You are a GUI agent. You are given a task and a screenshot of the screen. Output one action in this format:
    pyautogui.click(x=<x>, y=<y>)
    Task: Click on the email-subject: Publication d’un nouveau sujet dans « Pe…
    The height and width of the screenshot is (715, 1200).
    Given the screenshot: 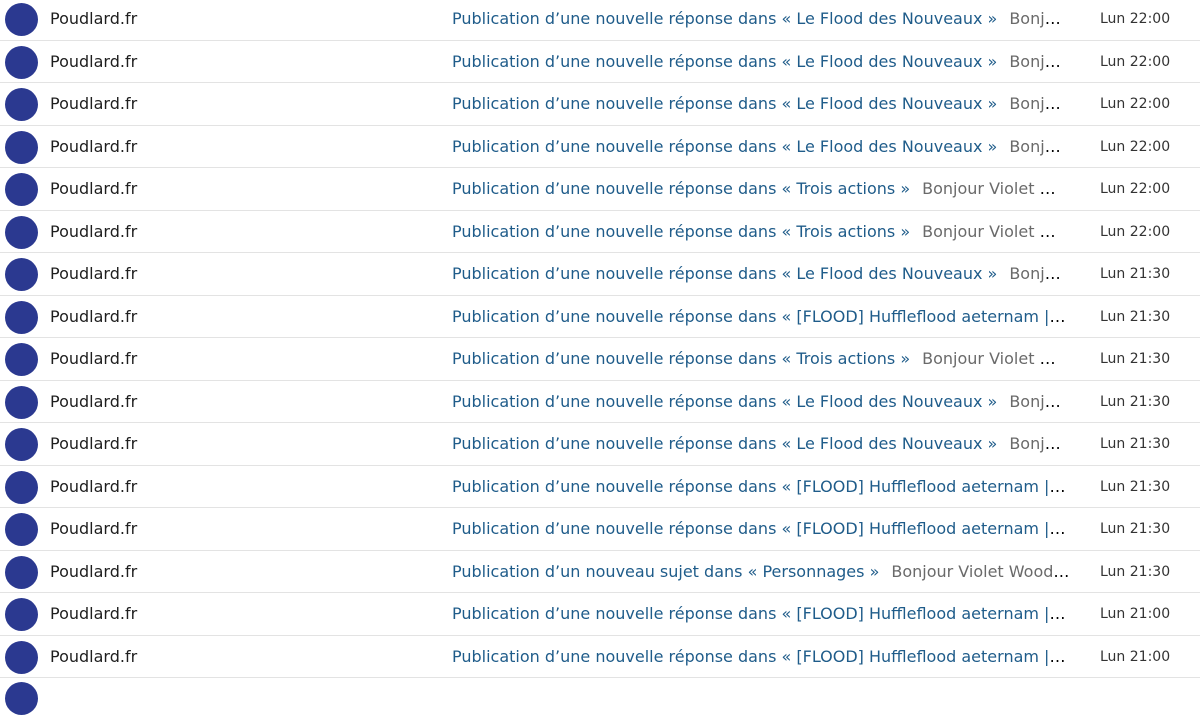 What is the action you would take?
    pyautogui.click(x=666, y=571)
    